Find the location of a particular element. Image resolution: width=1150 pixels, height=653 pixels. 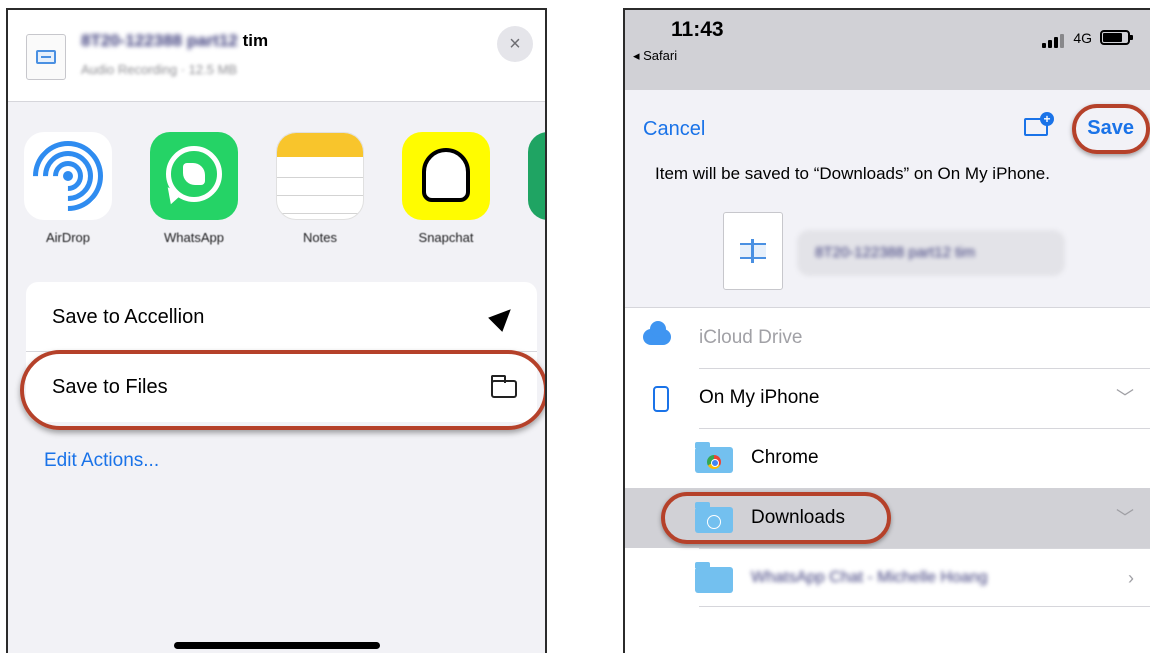

app-label: AirDrop is located at coordinates (68, 237).